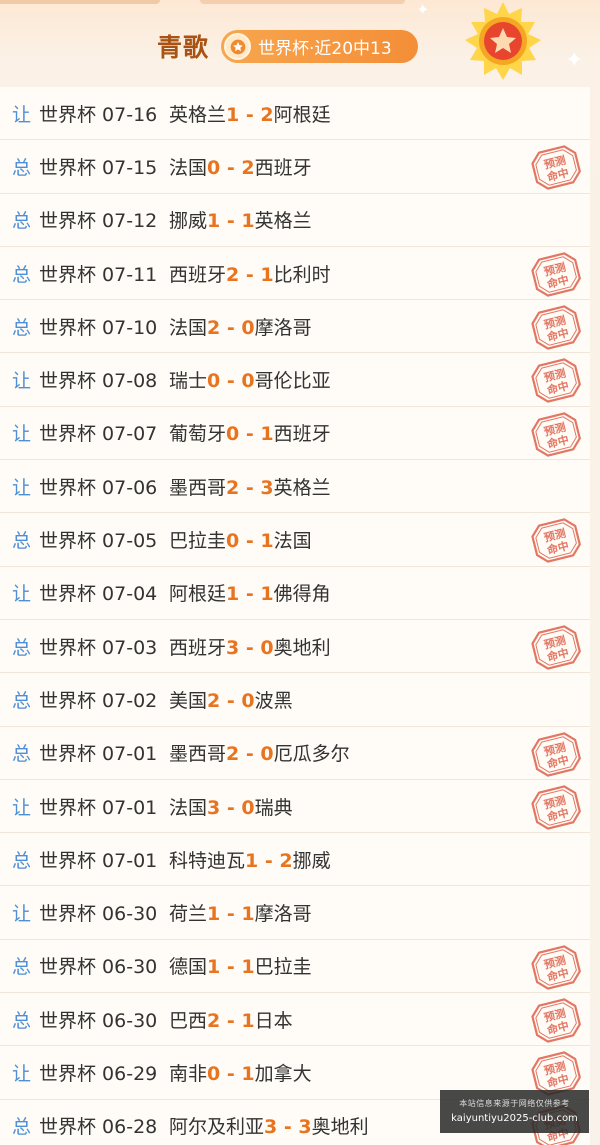  I want to click on away-team: 奥地利, so click(340, 1127).